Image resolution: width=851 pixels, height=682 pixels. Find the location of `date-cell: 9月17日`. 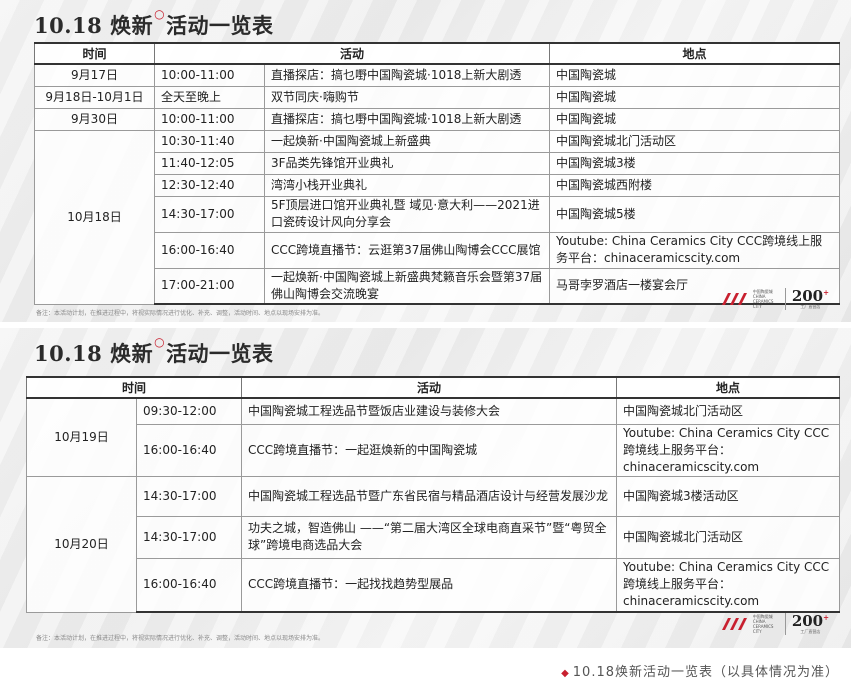

date-cell: 9月17日 is located at coordinates (94, 75).